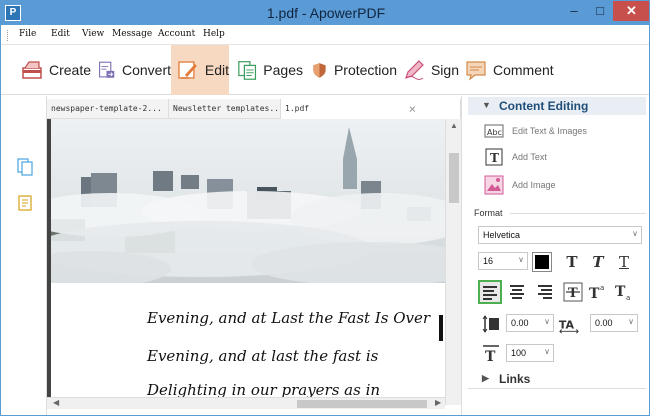  Describe the element at coordinates (509, 70) in the screenshot. I see `comment-button: Comment` at that location.